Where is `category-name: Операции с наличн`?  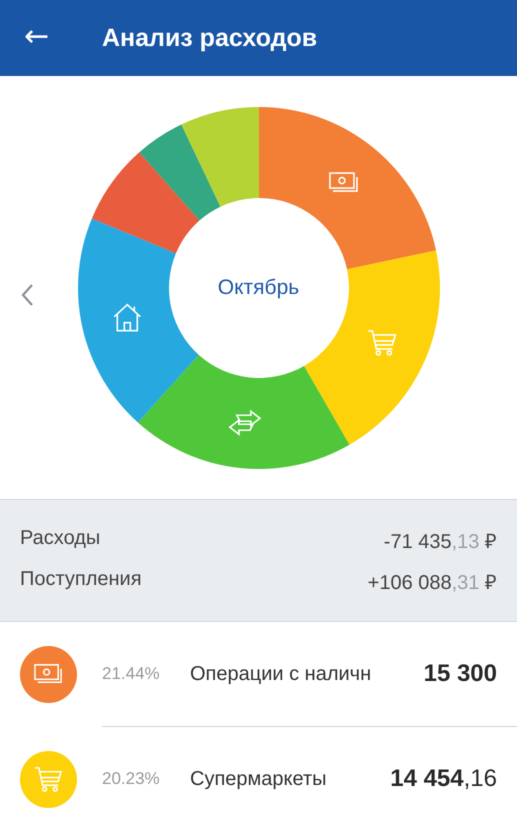
category-name: Операции с наличн is located at coordinates (281, 674).